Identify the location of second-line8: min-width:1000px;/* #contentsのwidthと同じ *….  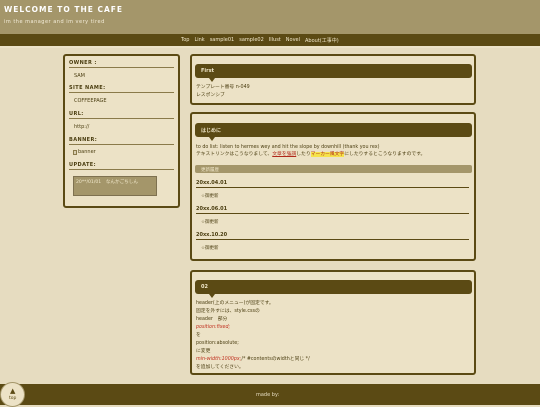
(253, 359).